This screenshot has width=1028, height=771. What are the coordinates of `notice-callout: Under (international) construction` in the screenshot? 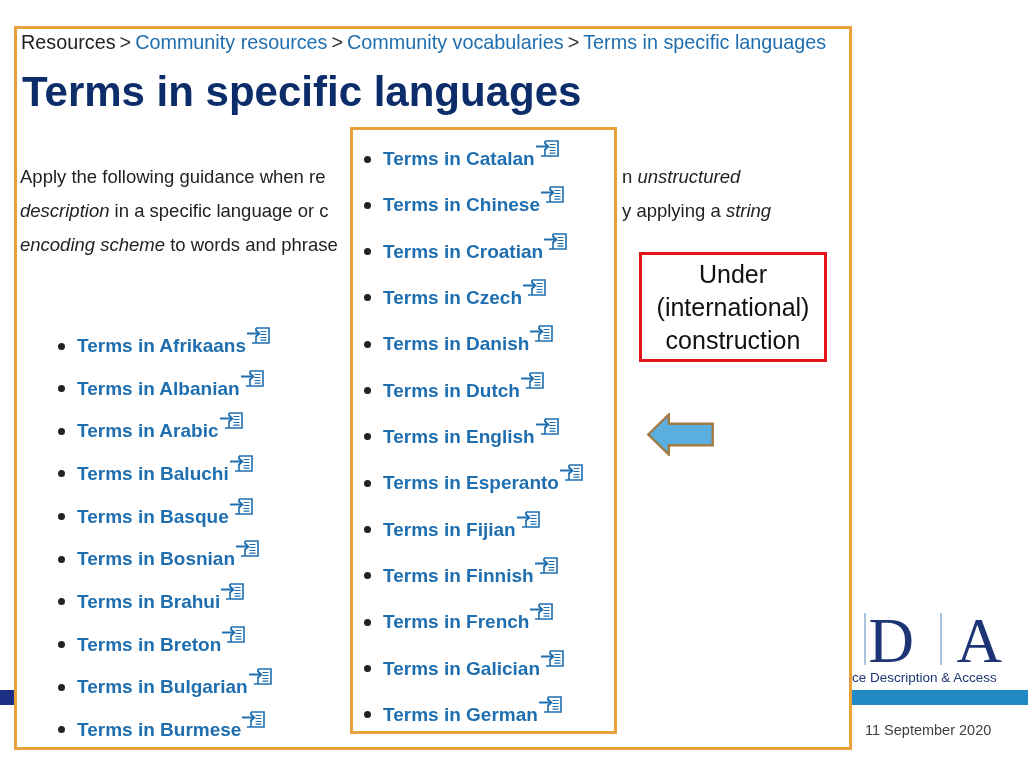 It's located at (733, 307).